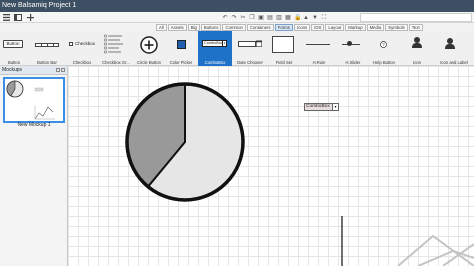  I want to click on h-rule-preview, so click(318, 44).